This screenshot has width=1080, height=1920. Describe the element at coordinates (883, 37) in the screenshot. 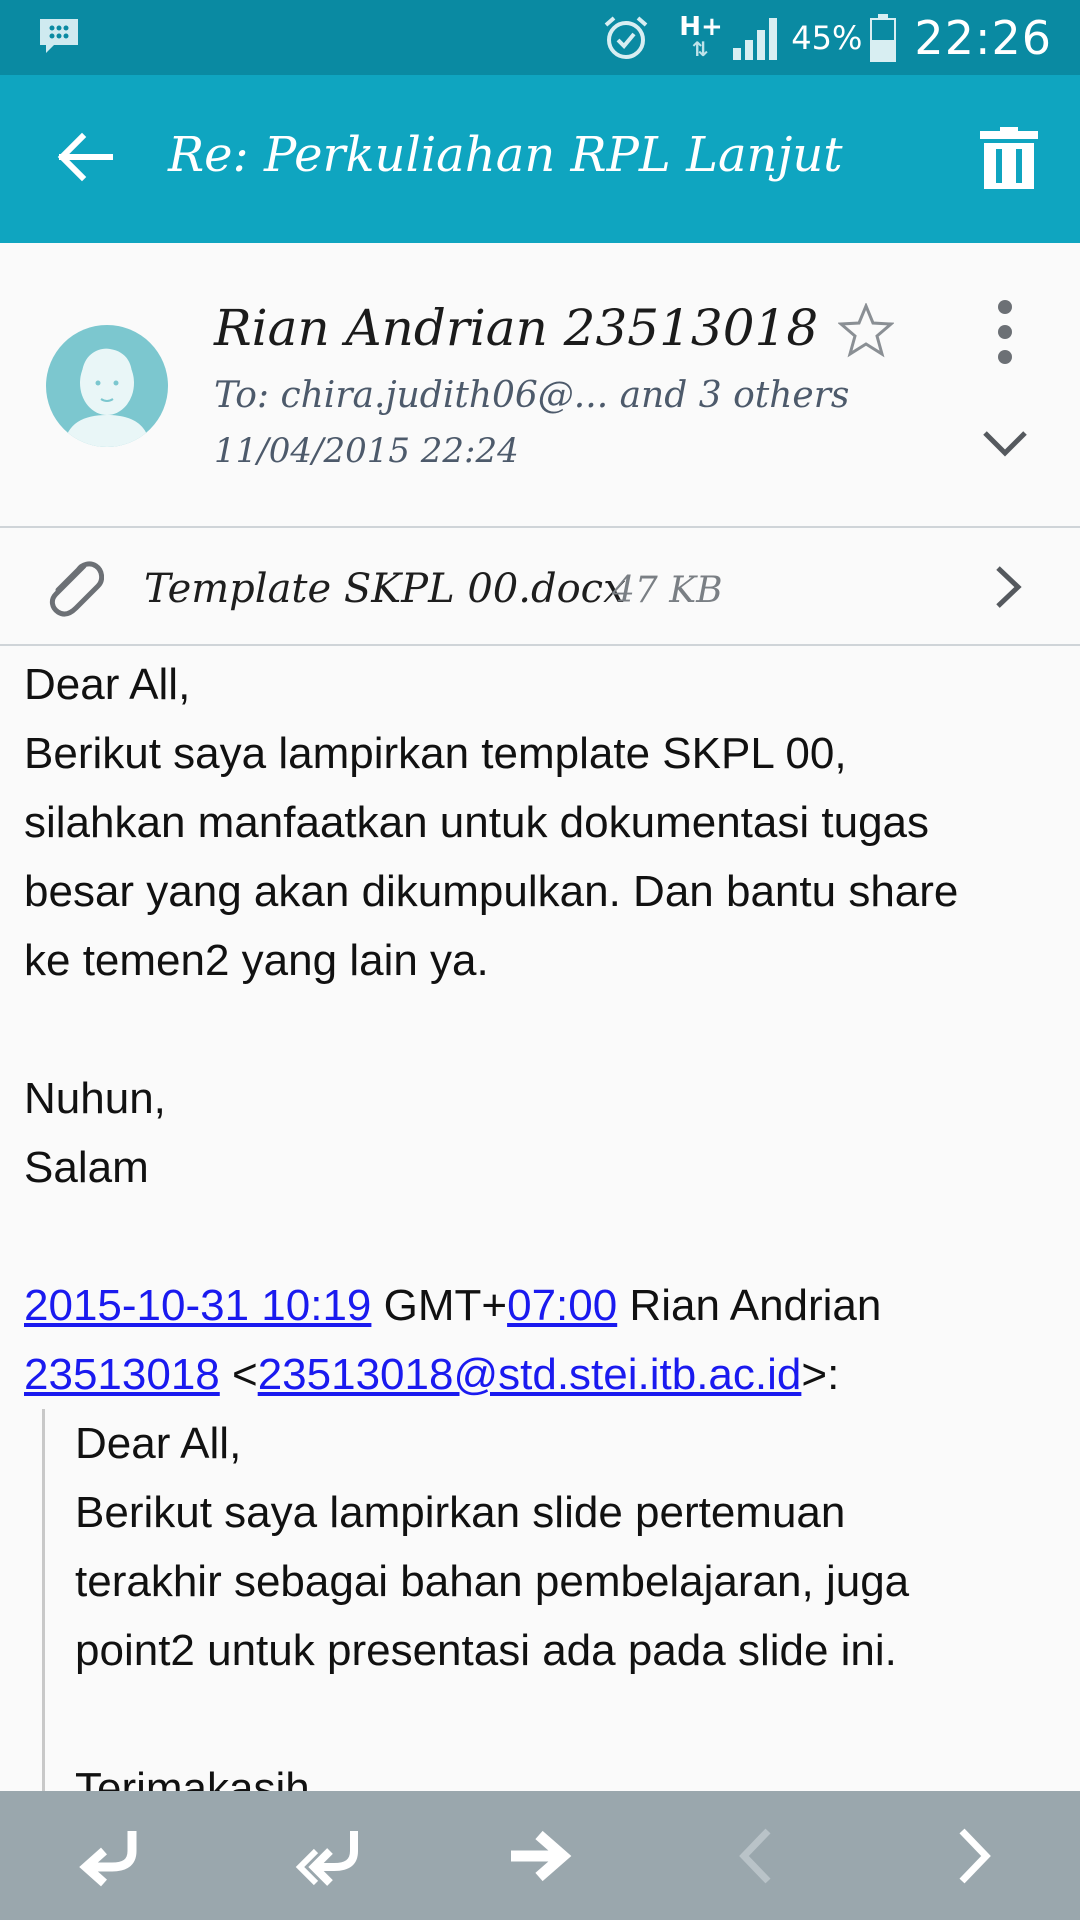

I see `battery-icon` at that location.